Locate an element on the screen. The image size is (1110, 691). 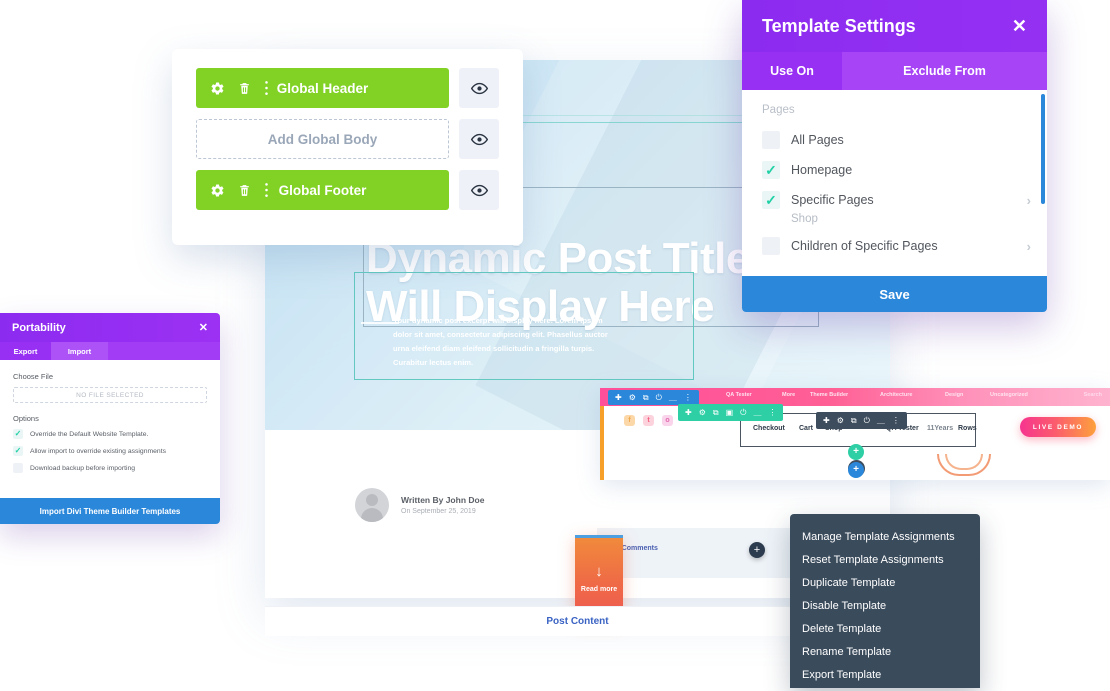
mini-social-links: f t o is located at coordinates (648, 420).